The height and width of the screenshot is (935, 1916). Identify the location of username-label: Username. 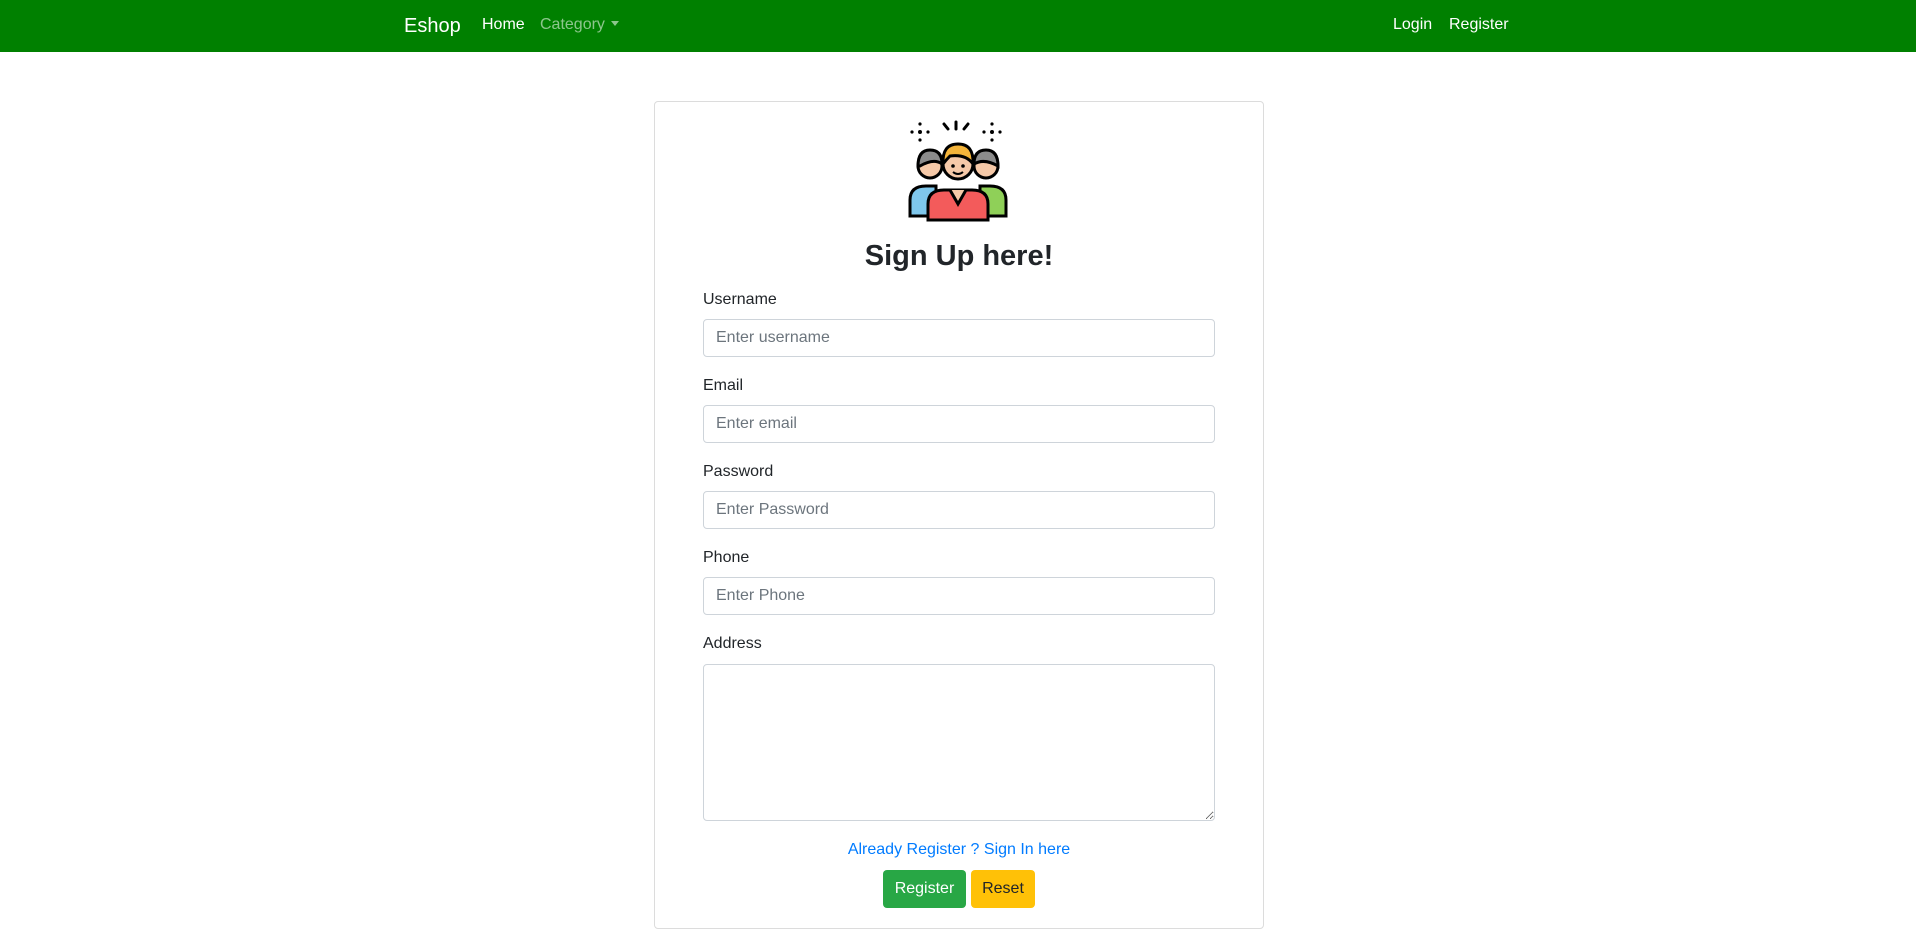
(740, 299).